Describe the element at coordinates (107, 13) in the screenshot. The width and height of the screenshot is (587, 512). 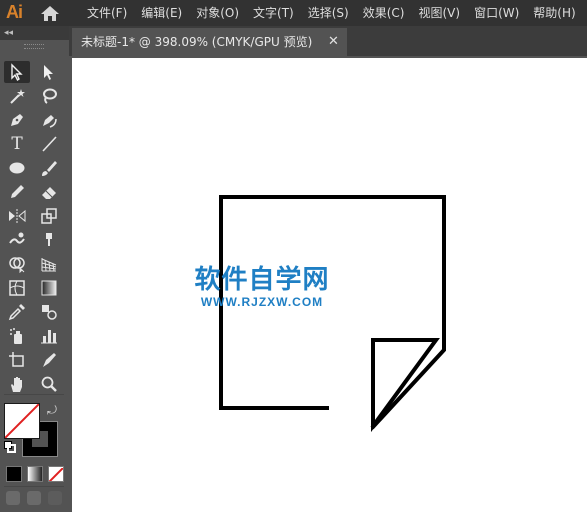
I see `menu-file: 文件(F)` at that location.